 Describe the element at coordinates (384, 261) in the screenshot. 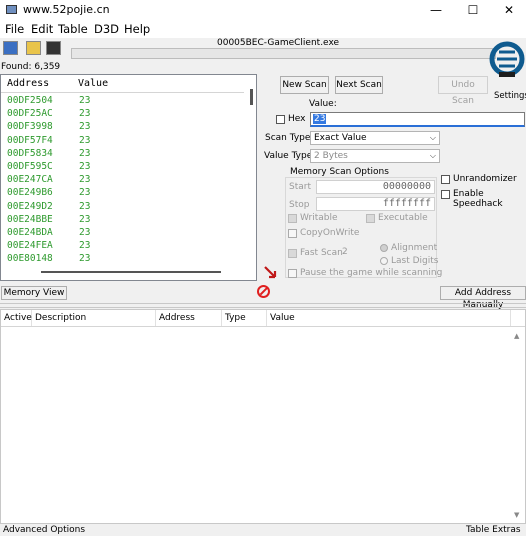

I see `last-digits-radio` at that location.